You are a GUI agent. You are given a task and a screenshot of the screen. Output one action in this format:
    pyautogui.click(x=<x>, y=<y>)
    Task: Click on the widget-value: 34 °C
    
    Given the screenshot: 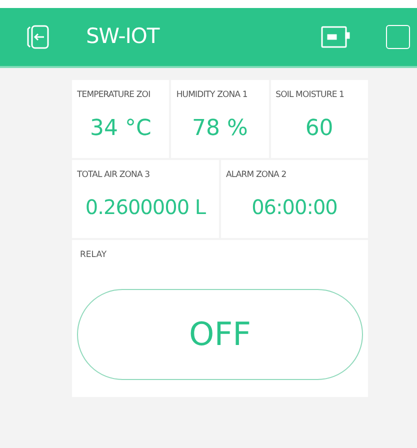 What is the action you would take?
    pyautogui.click(x=120, y=128)
    